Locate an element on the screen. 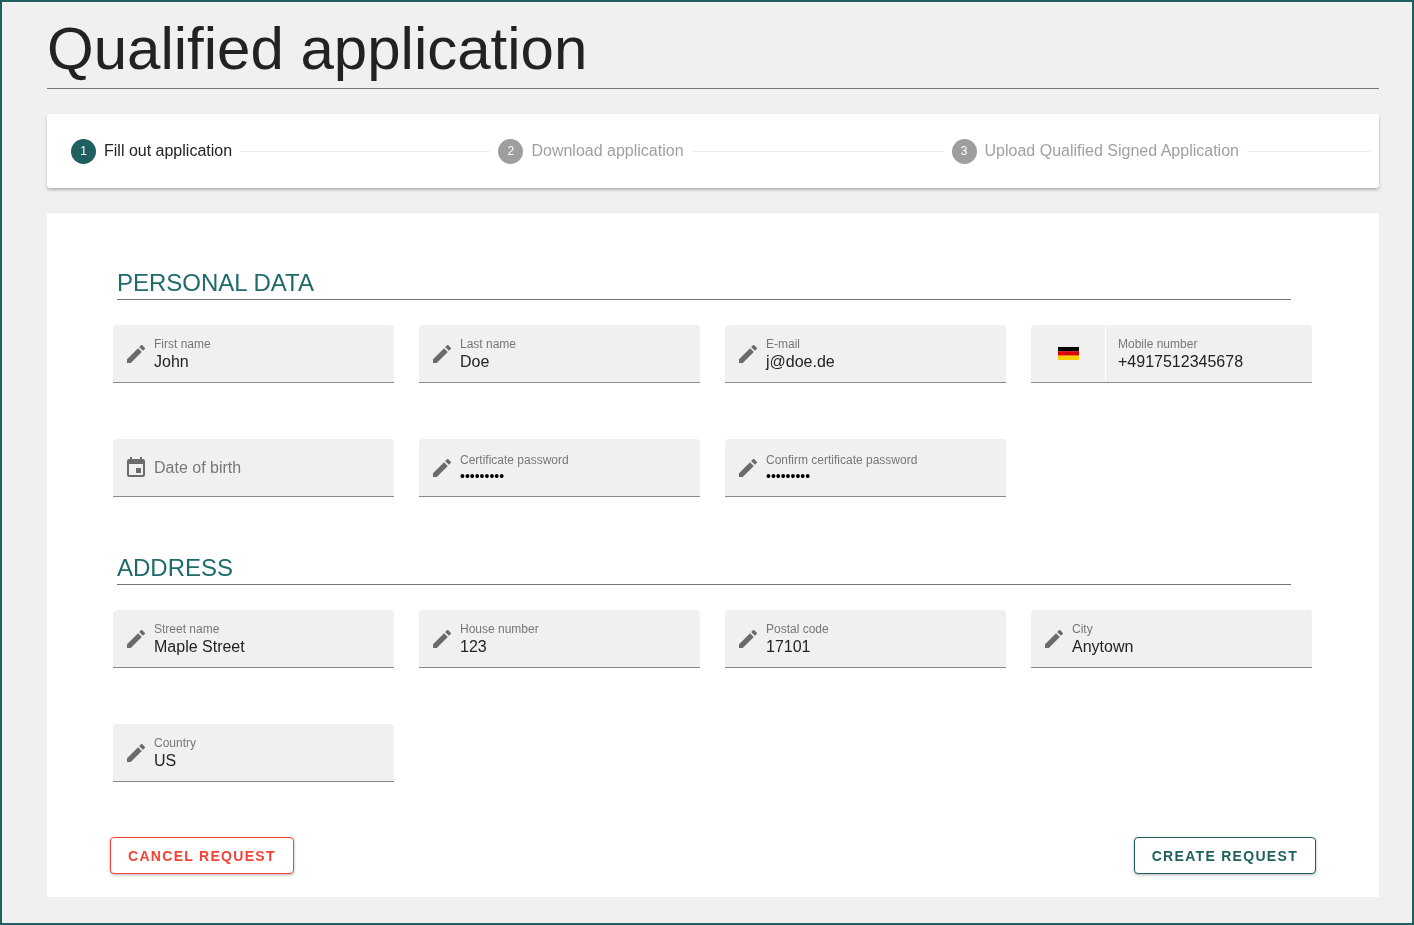  text-field: City Anytown is located at coordinates (1171, 639).